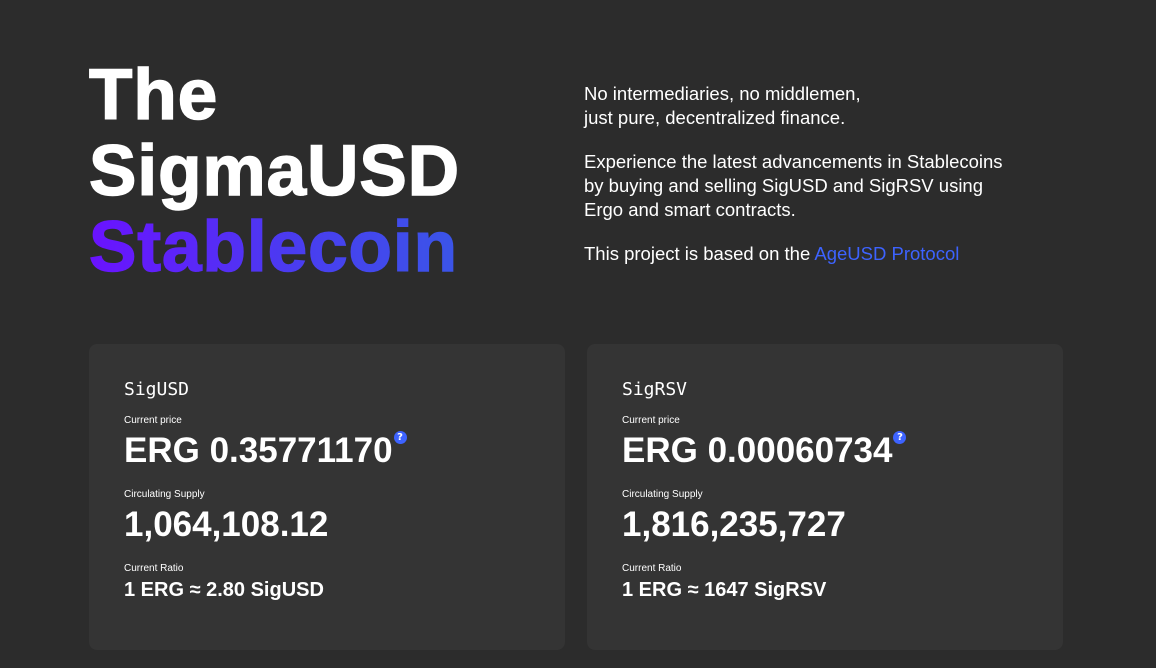  Describe the element at coordinates (226, 524) in the screenshot. I see `circulating-supply-value: 1,064,108.12` at that location.